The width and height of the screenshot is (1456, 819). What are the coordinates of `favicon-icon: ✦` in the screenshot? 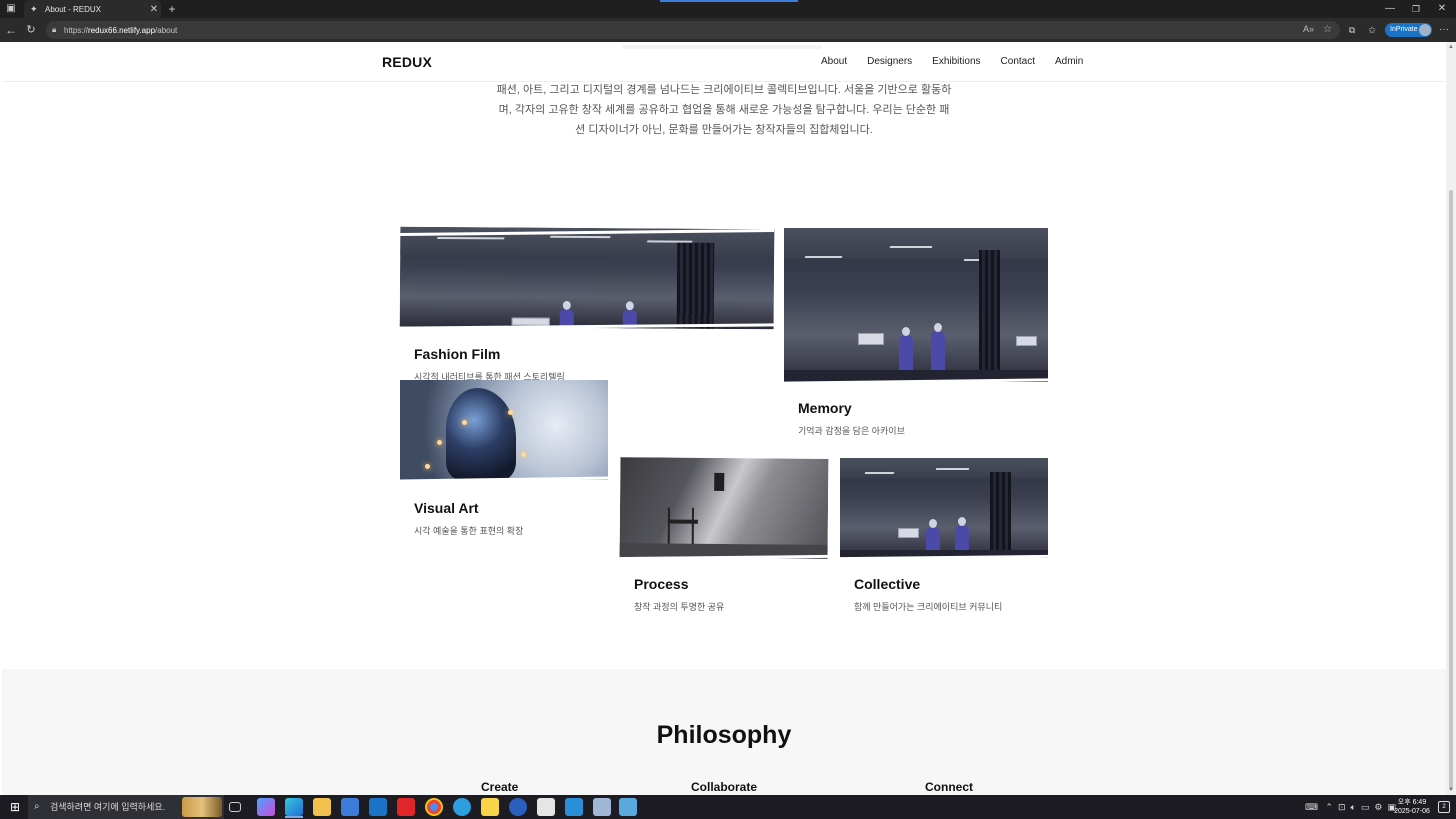 It's located at (34, 8).